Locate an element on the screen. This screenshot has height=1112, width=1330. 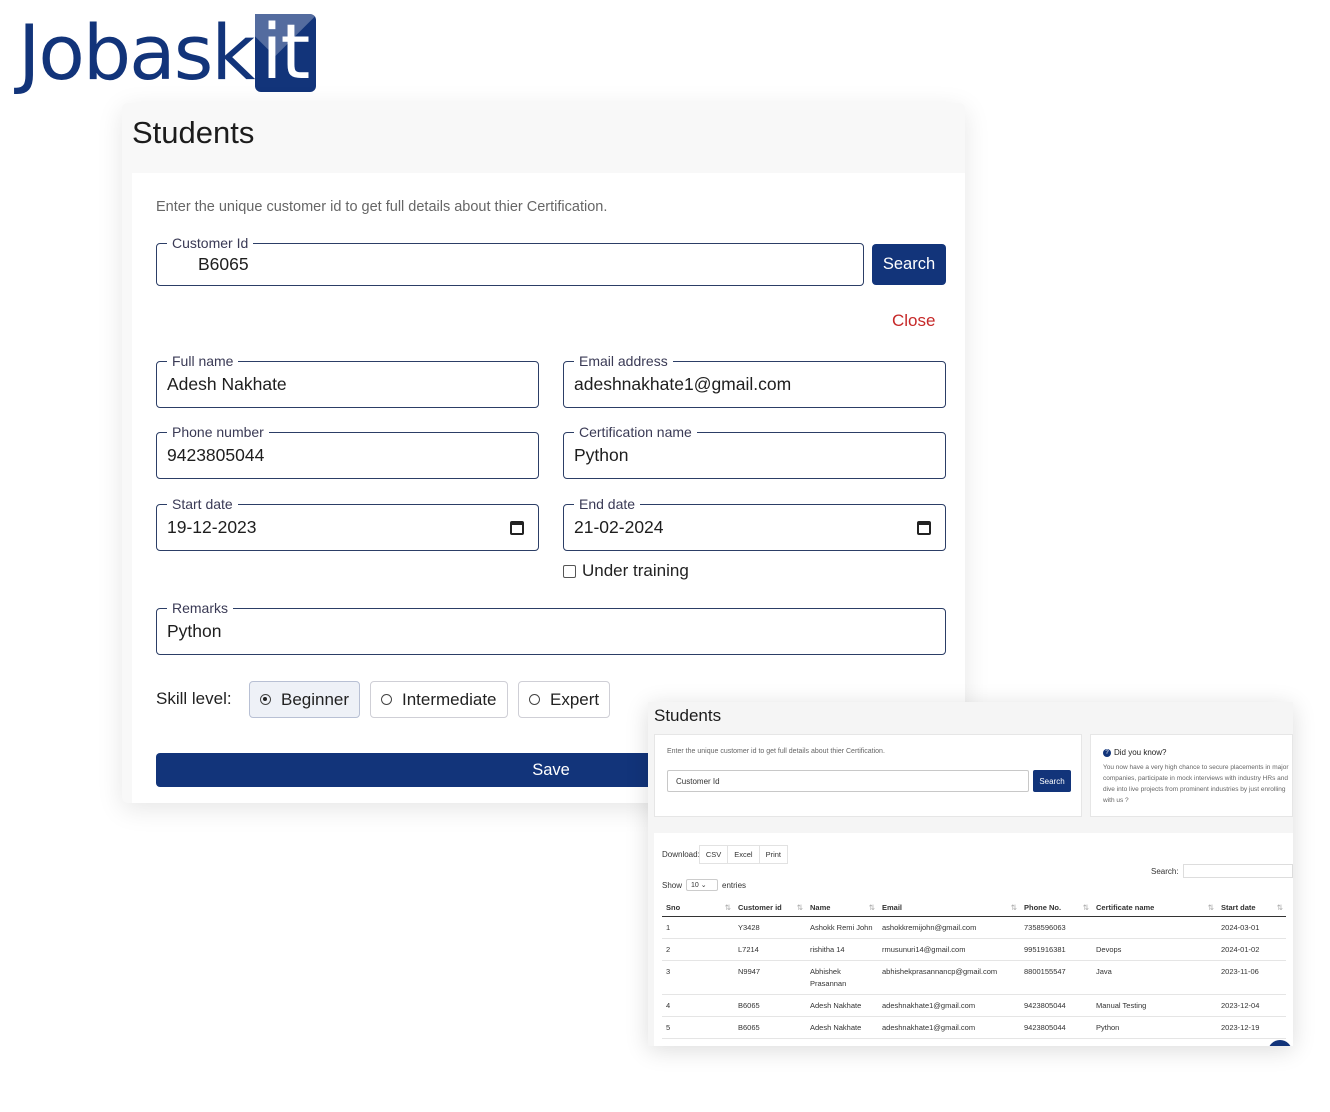
start-date-field: Start date 19-12-2023 is located at coordinates (347, 523).